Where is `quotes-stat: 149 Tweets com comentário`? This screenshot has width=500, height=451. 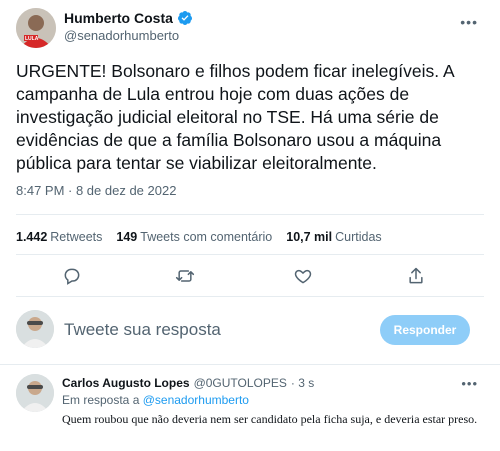 quotes-stat: 149 Tweets com comentário is located at coordinates (194, 237).